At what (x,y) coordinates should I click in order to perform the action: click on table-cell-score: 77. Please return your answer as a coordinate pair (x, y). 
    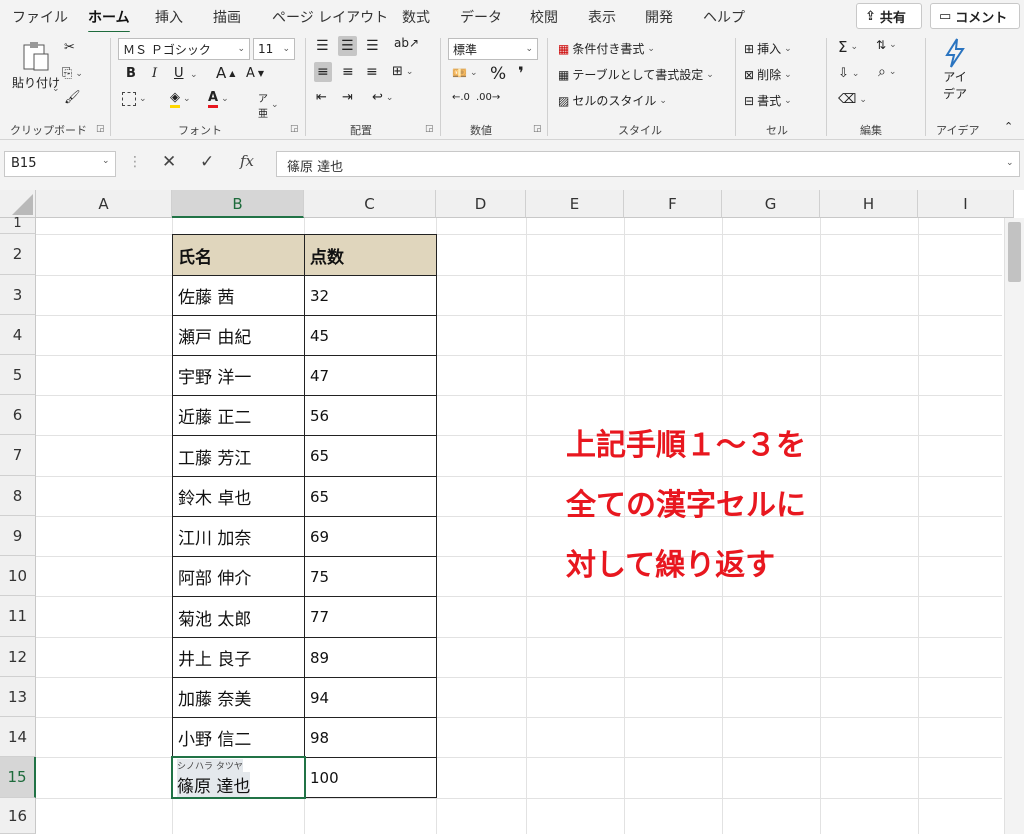
    Looking at the image, I should click on (370, 617).